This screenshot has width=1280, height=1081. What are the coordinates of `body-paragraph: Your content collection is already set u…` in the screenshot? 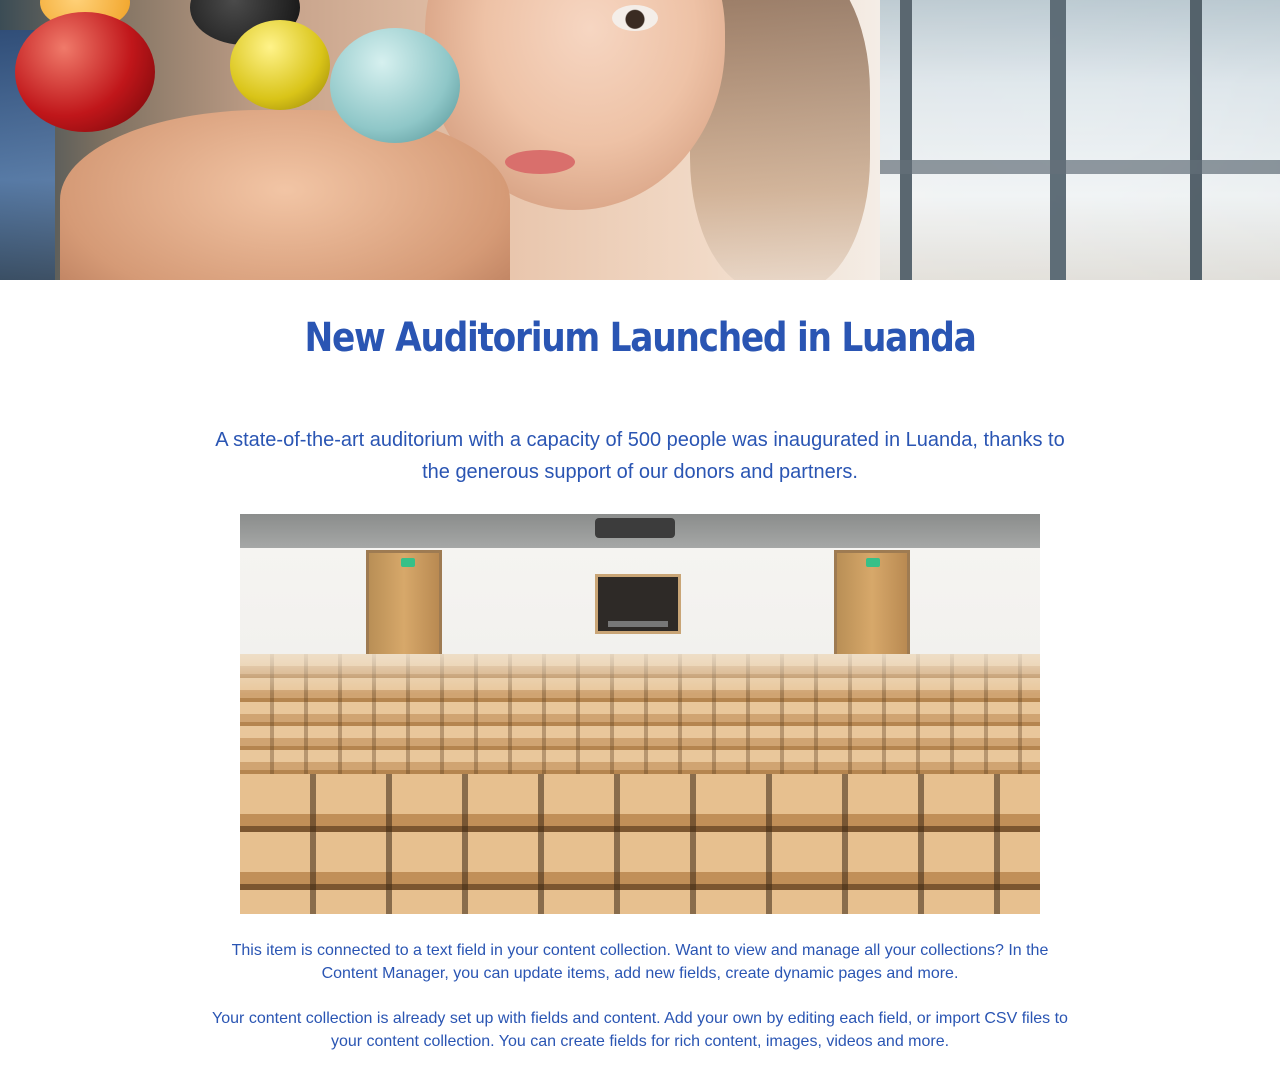 It's located at (640, 1030).